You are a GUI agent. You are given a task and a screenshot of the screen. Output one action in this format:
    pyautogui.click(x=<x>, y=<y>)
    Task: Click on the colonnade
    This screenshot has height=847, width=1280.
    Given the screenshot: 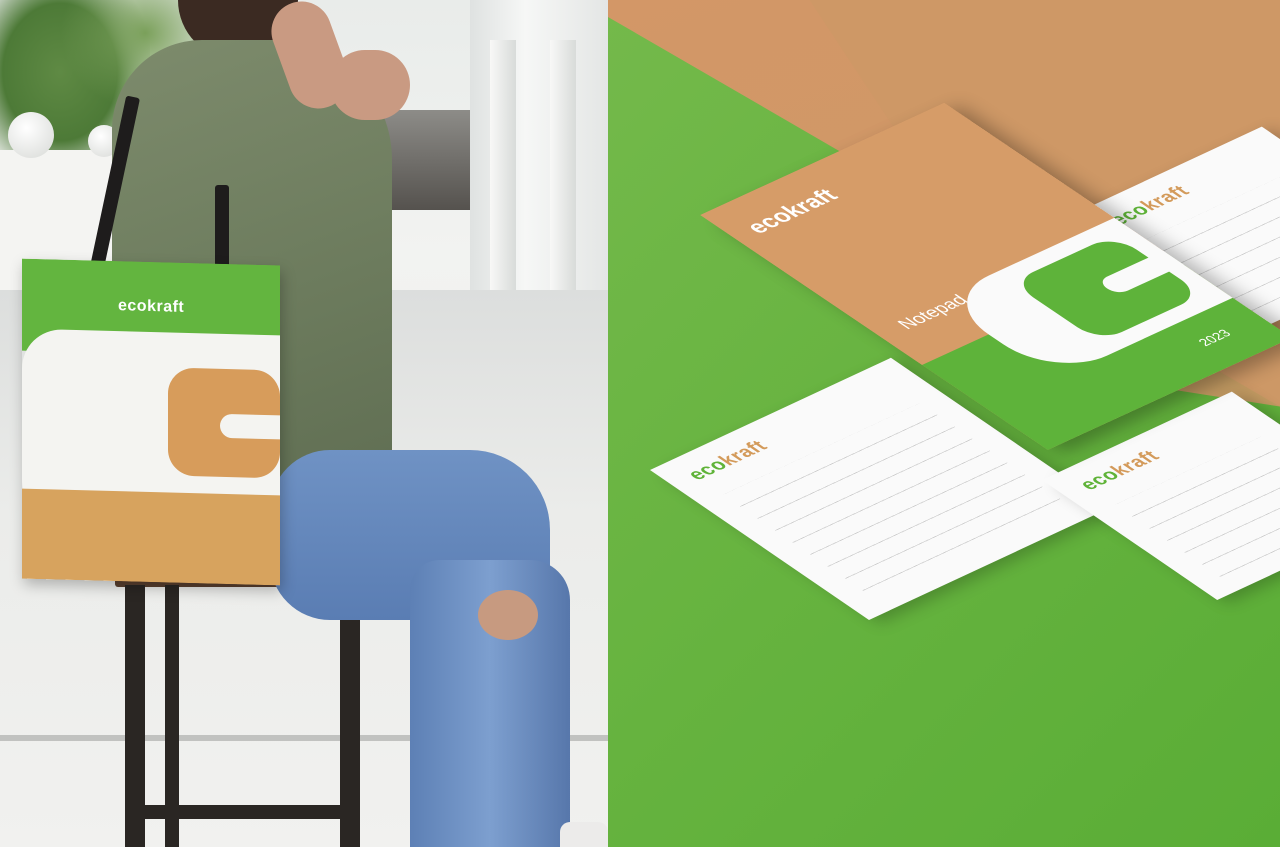 What is the action you would take?
    pyautogui.click(x=539, y=145)
    